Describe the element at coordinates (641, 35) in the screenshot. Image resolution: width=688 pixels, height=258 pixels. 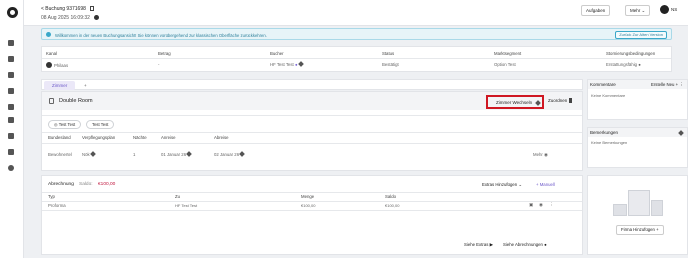
I see `back-to-old-version-button: Zurück Zur Alten Version` at that location.